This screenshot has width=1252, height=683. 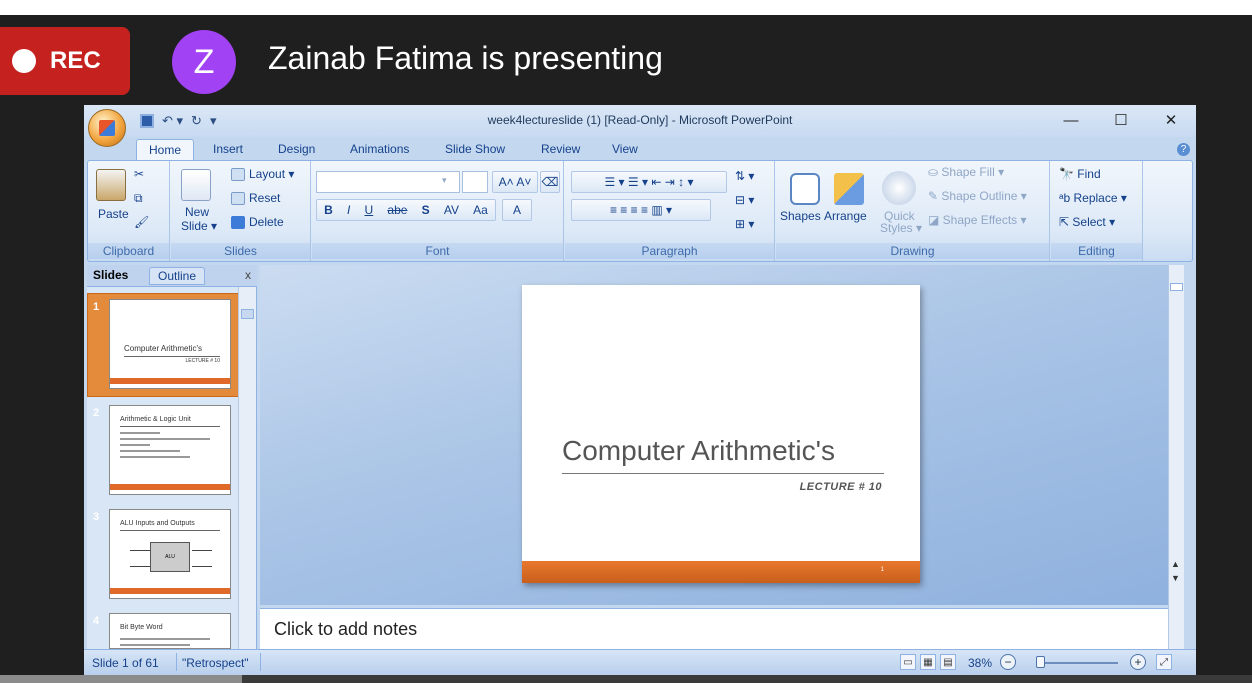 I want to click on slideshow-view-icon: ▤, so click(x=948, y=662).